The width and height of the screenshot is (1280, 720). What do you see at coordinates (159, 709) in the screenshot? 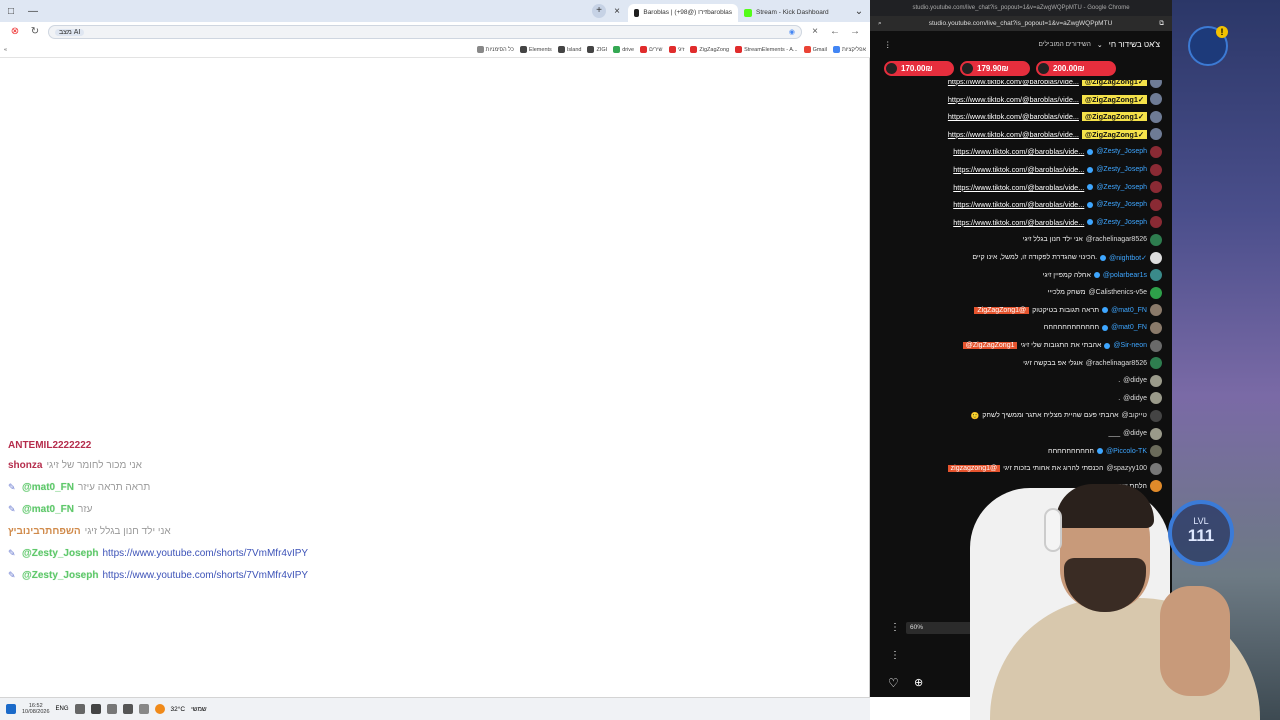
I see `weather-icon` at bounding box center [159, 709].